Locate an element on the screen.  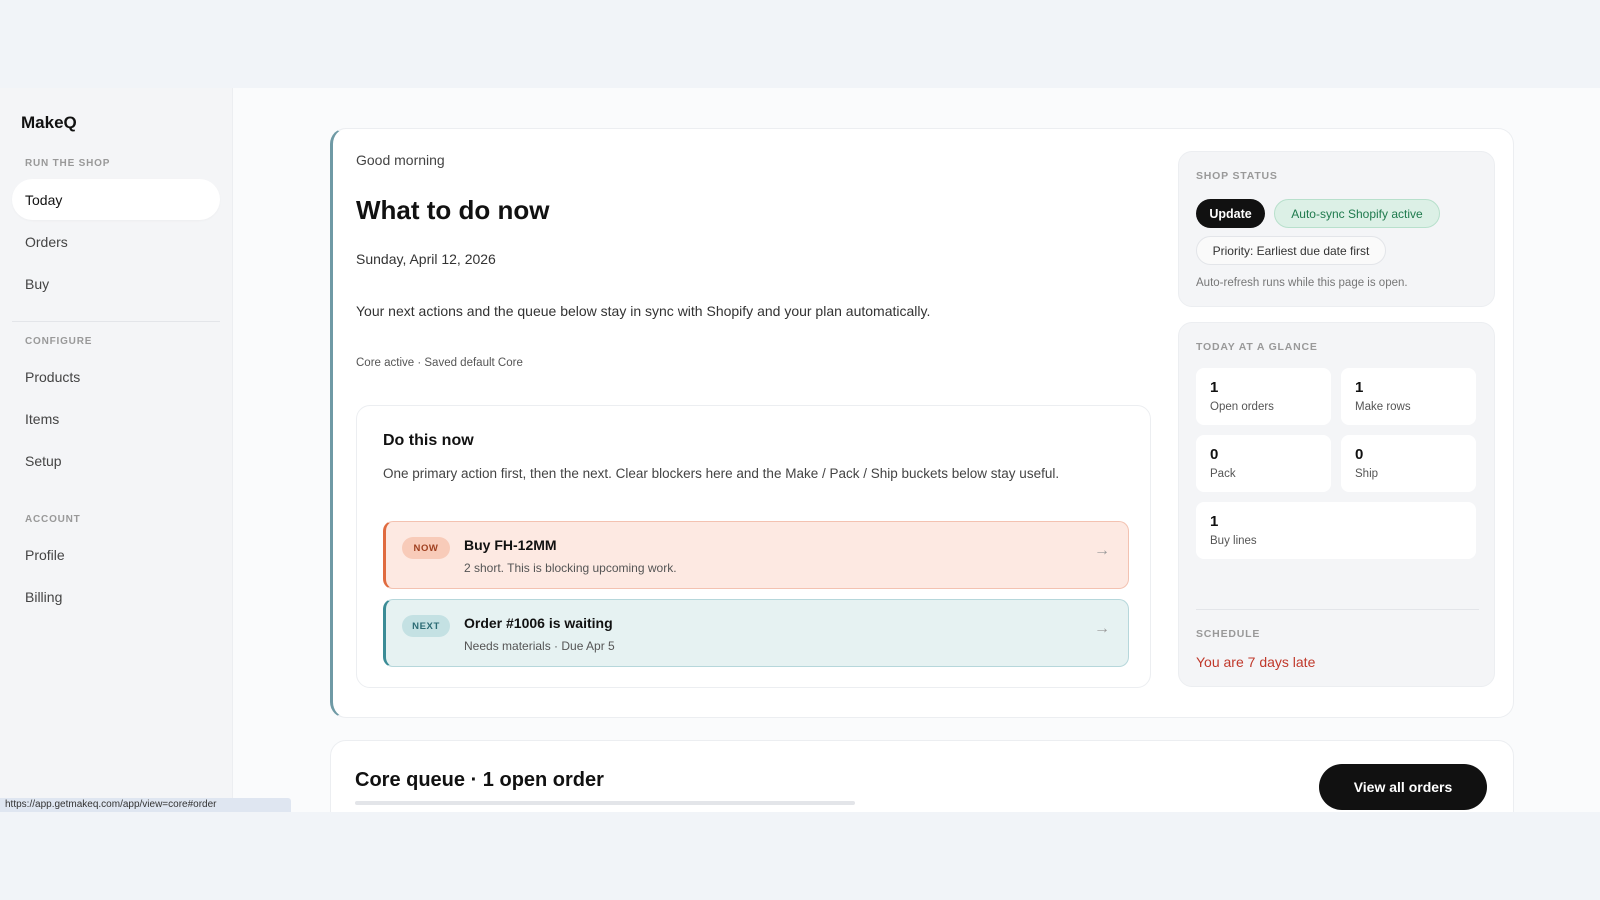
now-tag: NOW is located at coordinates (426, 548).